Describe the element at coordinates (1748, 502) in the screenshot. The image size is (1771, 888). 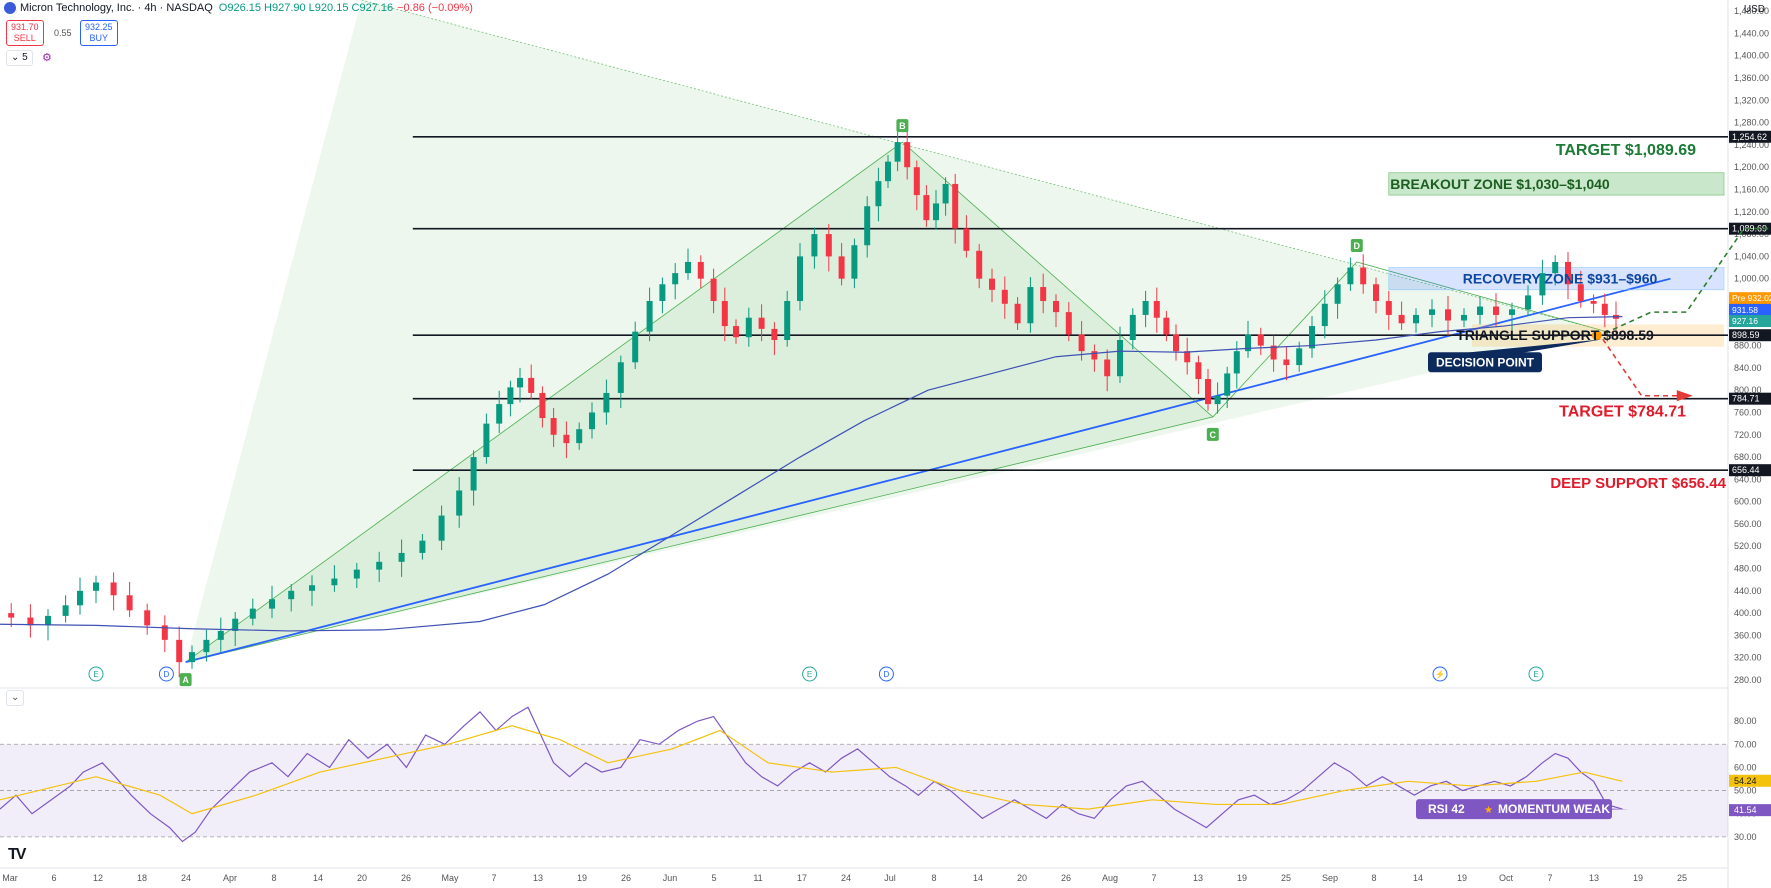
I see `price-tick-label: 600.00` at that location.